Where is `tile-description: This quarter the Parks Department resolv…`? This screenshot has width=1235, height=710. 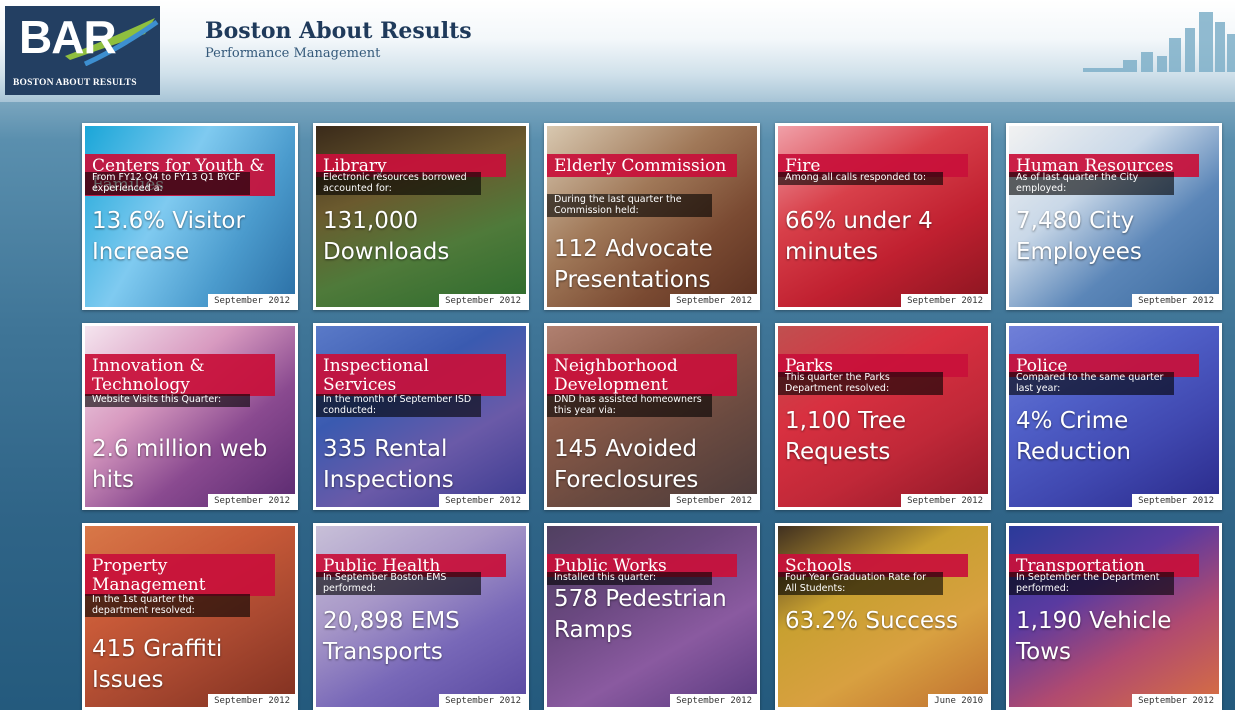
tile-description: This quarter the Parks Department resolv… is located at coordinates (860, 383).